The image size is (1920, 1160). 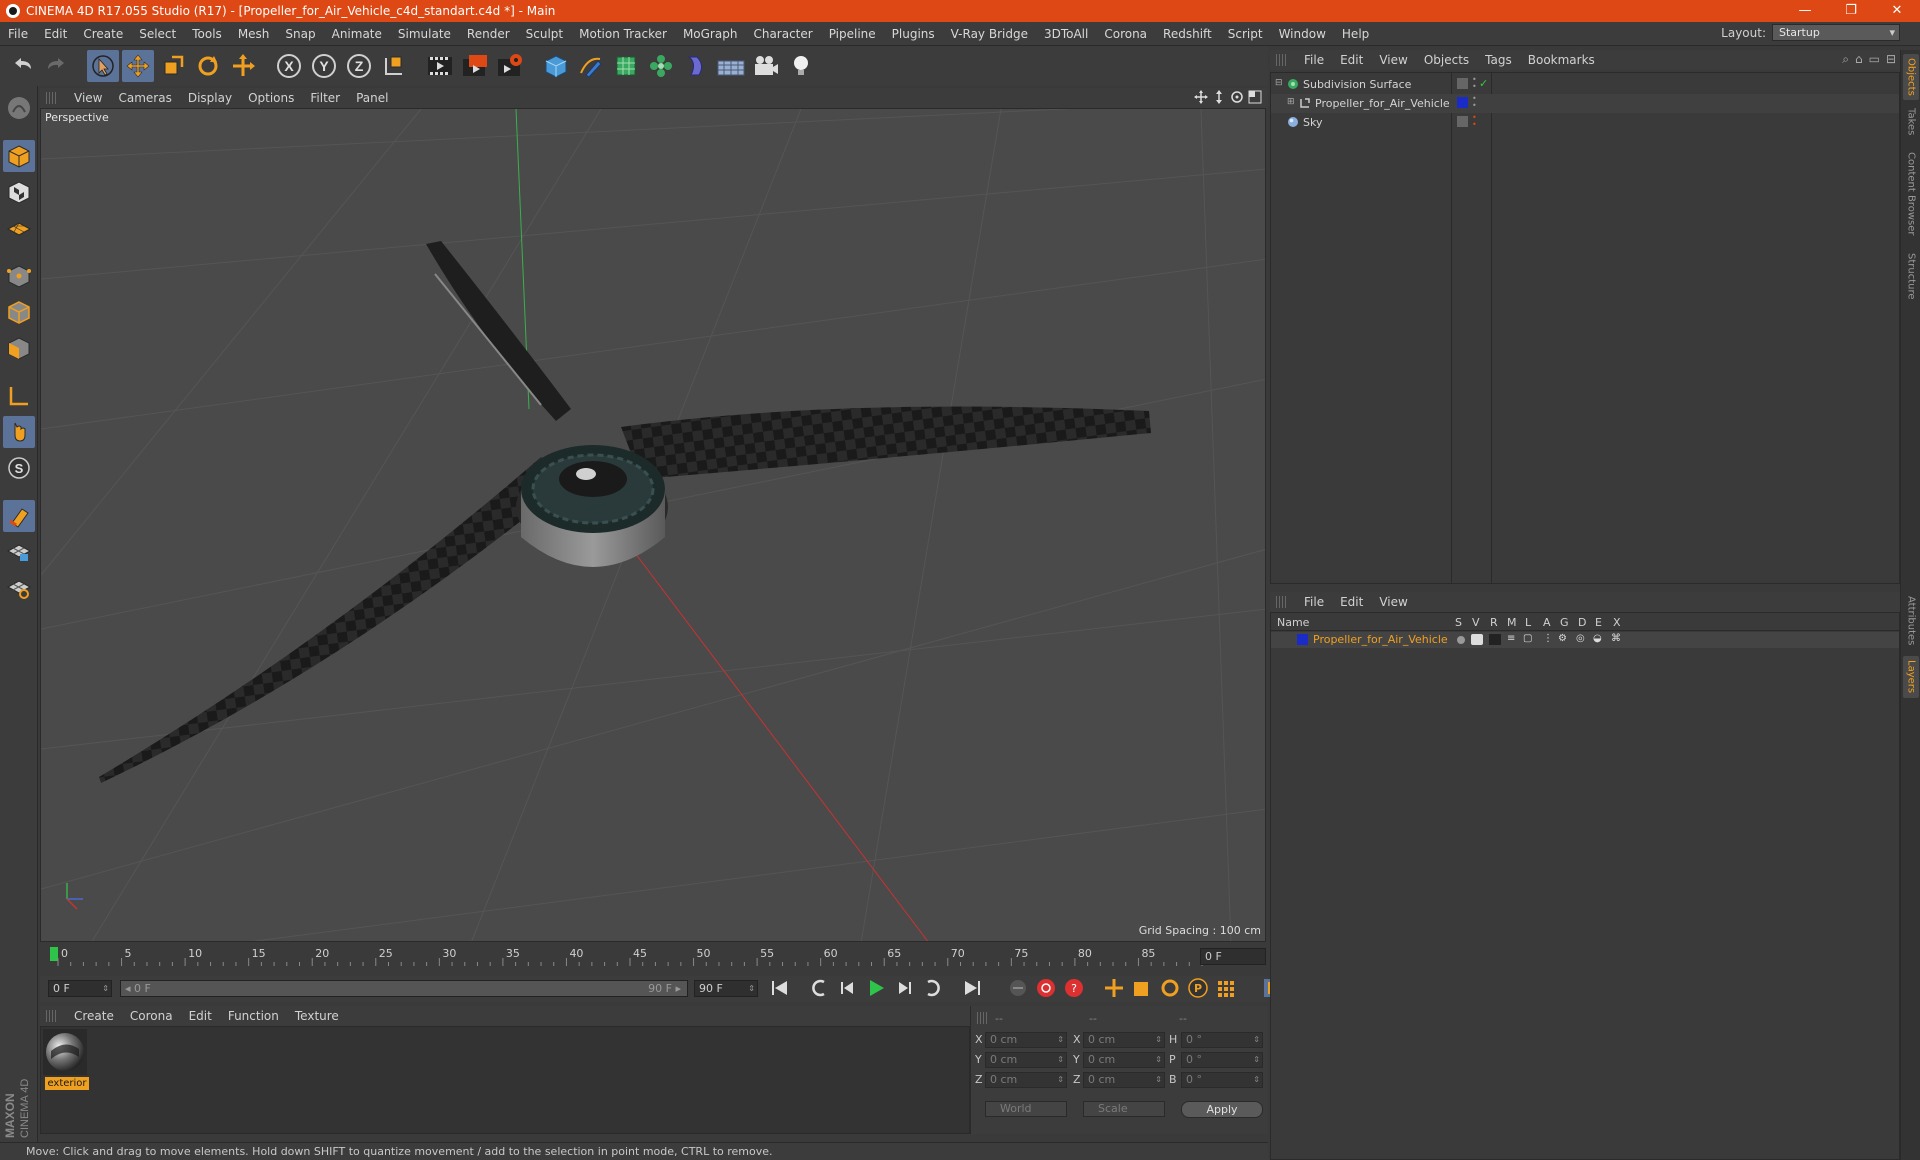 I want to click on tab-takes: Takes, so click(x=1911, y=122).